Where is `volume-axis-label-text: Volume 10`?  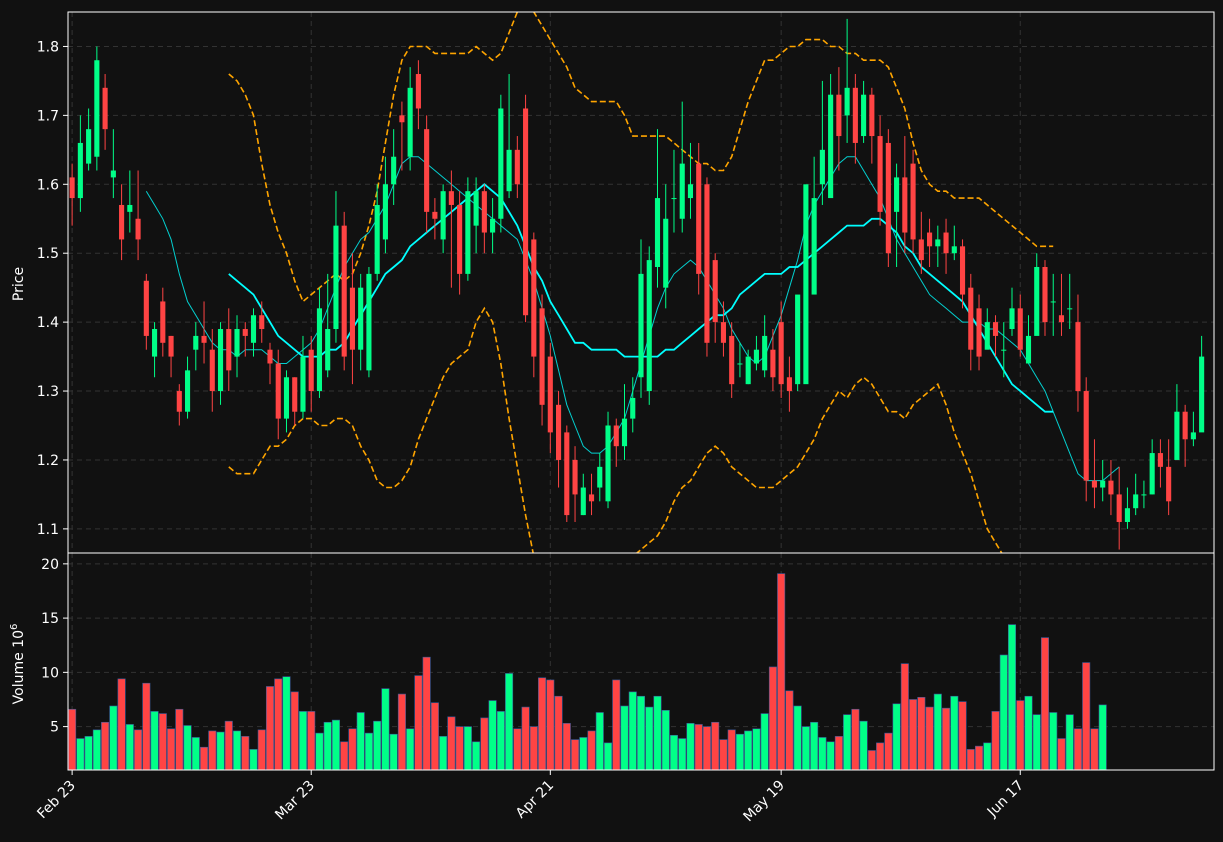
volume-axis-label-text: Volume 10 is located at coordinates (19, 667).